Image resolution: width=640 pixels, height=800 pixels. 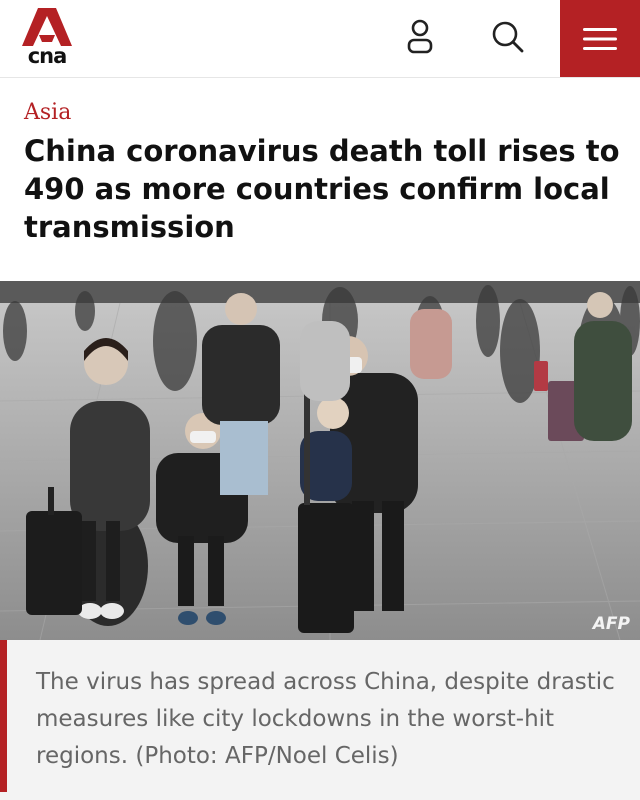 I want to click on cna-logo: cna, so click(x=47, y=39).